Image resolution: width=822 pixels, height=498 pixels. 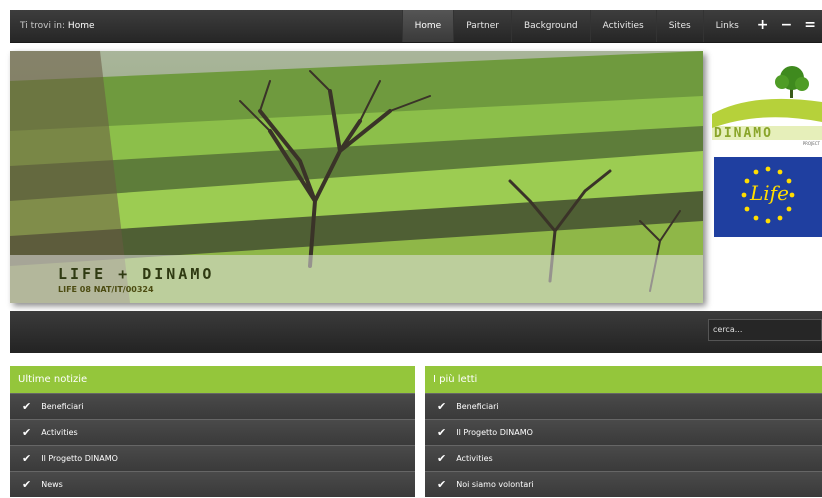 What do you see at coordinates (811, 143) in the screenshot?
I see `dinamo-logo-tagline: PROJECT` at bounding box center [811, 143].